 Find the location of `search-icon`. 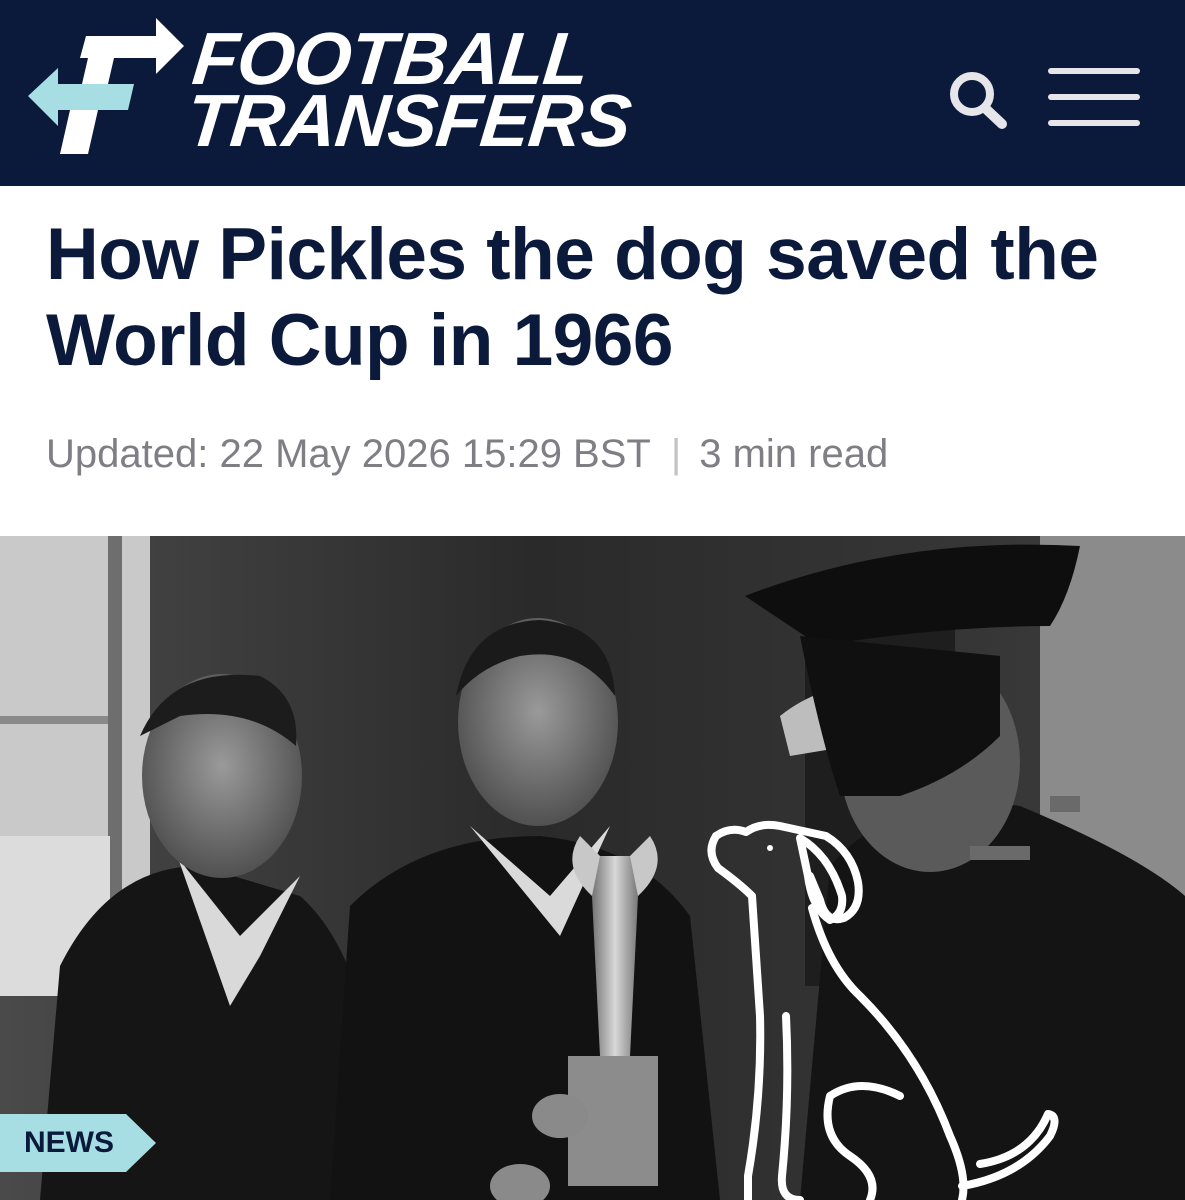

search-icon is located at coordinates (978, 100).